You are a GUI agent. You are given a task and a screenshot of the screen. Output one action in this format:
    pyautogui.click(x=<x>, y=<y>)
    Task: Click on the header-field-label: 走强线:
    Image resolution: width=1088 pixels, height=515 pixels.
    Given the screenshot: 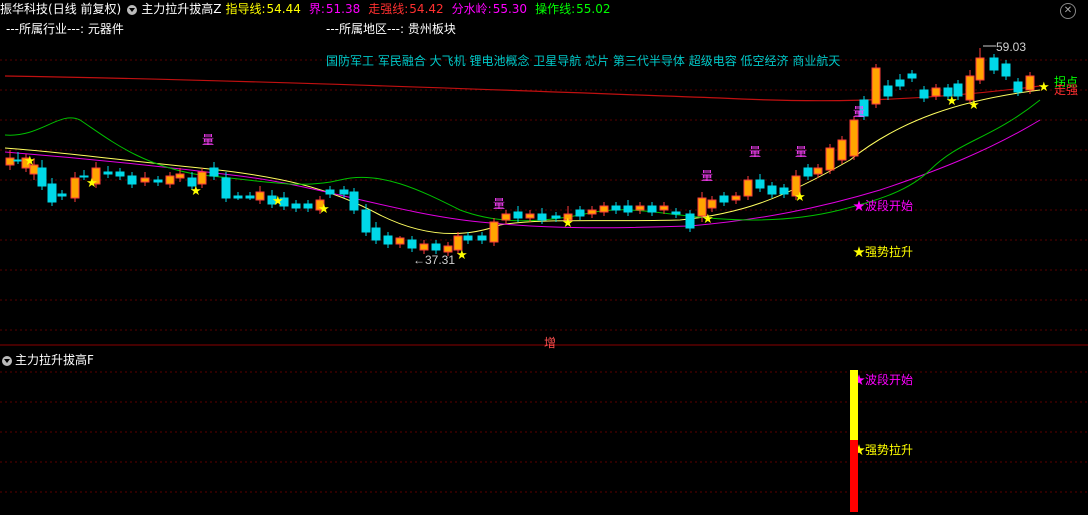 What is the action you would take?
    pyautogui.click(x=388, y=9)
    